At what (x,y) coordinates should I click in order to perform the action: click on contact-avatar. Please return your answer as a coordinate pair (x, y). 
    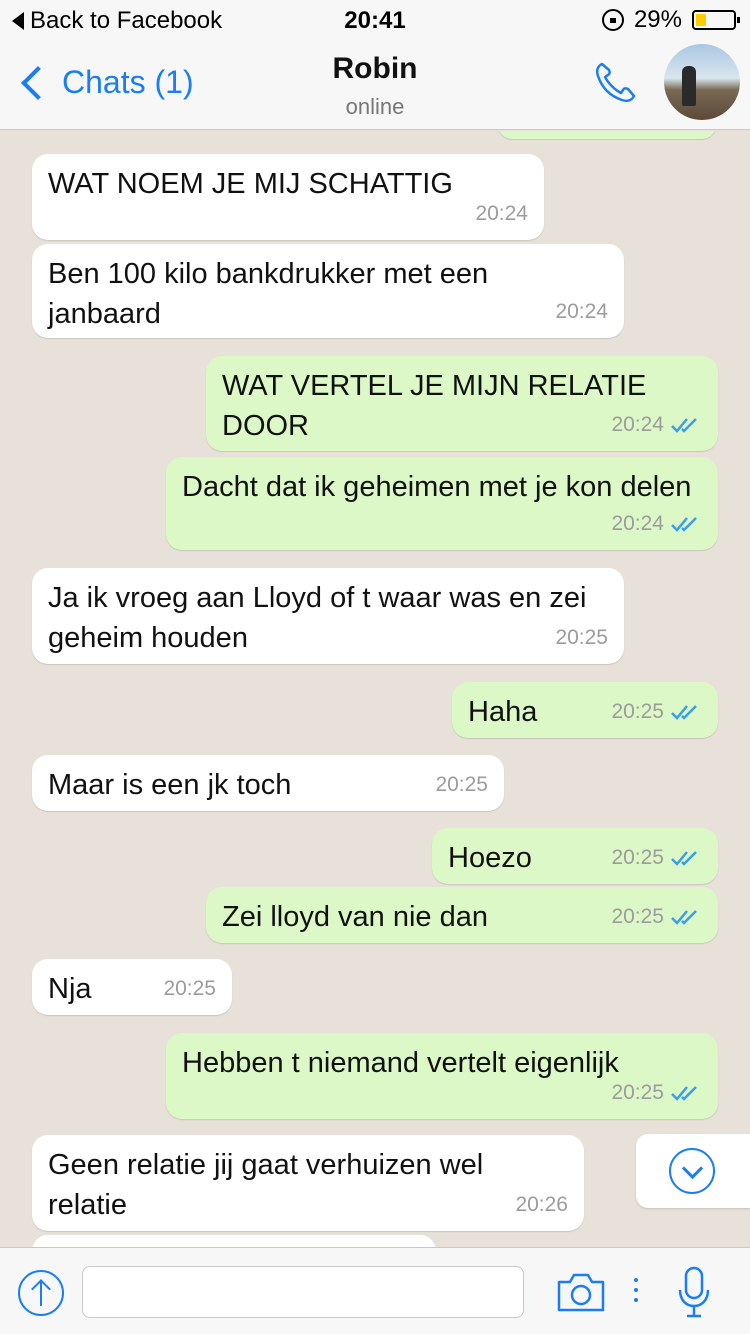
    Looking at the image, I should click on (702, 82).